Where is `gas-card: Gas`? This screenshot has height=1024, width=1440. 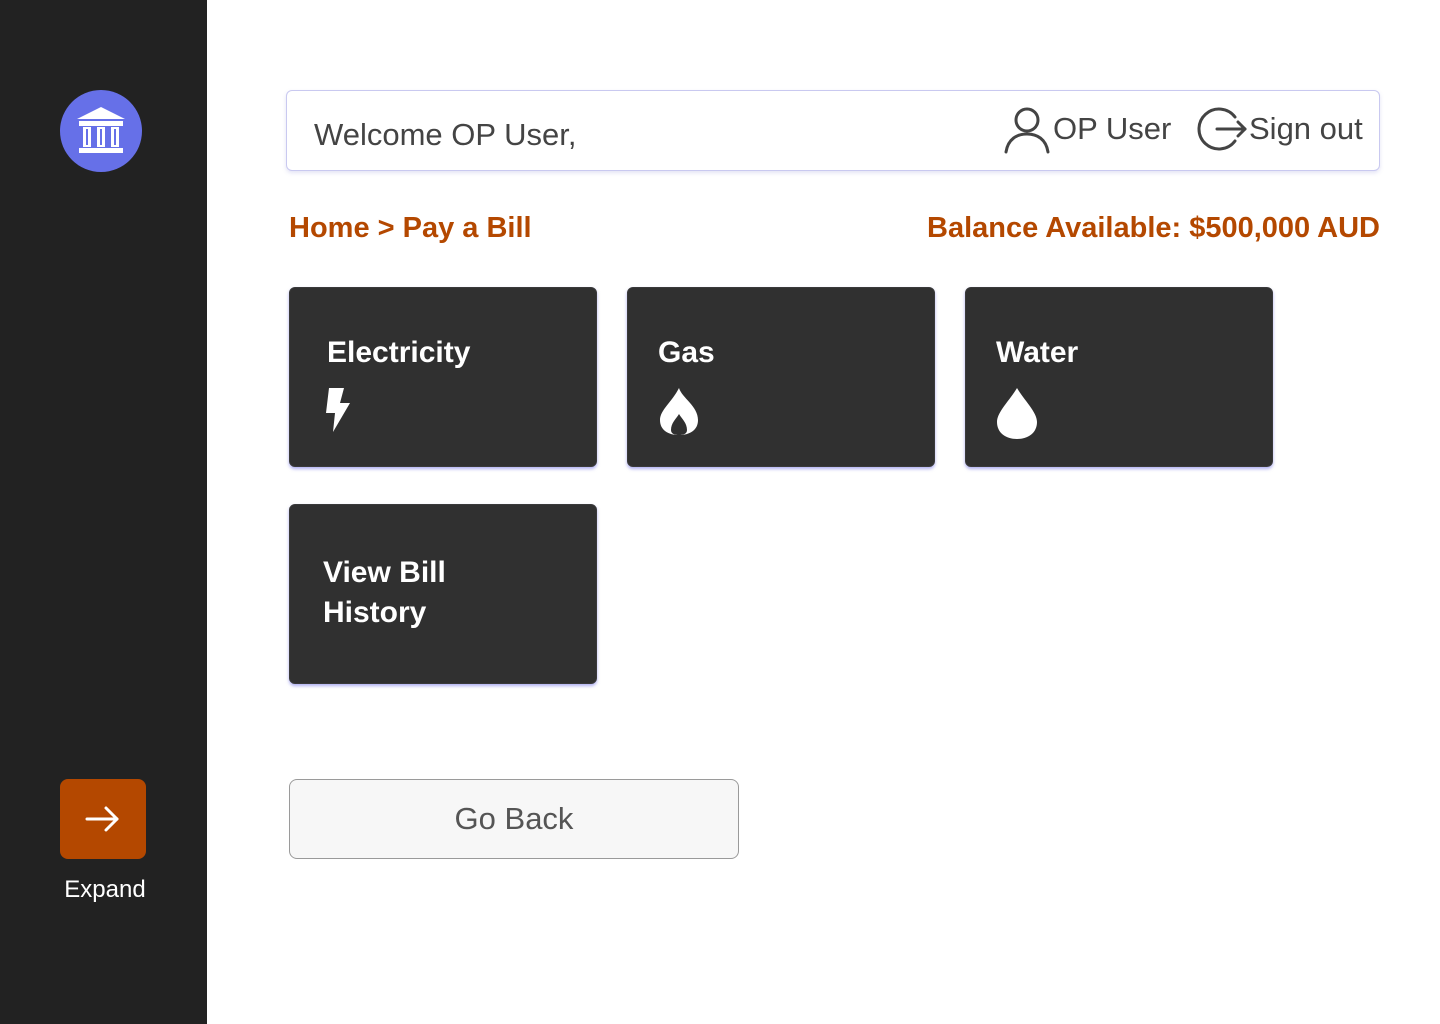 gas-card: Gas is located at coordinates (781, 377).